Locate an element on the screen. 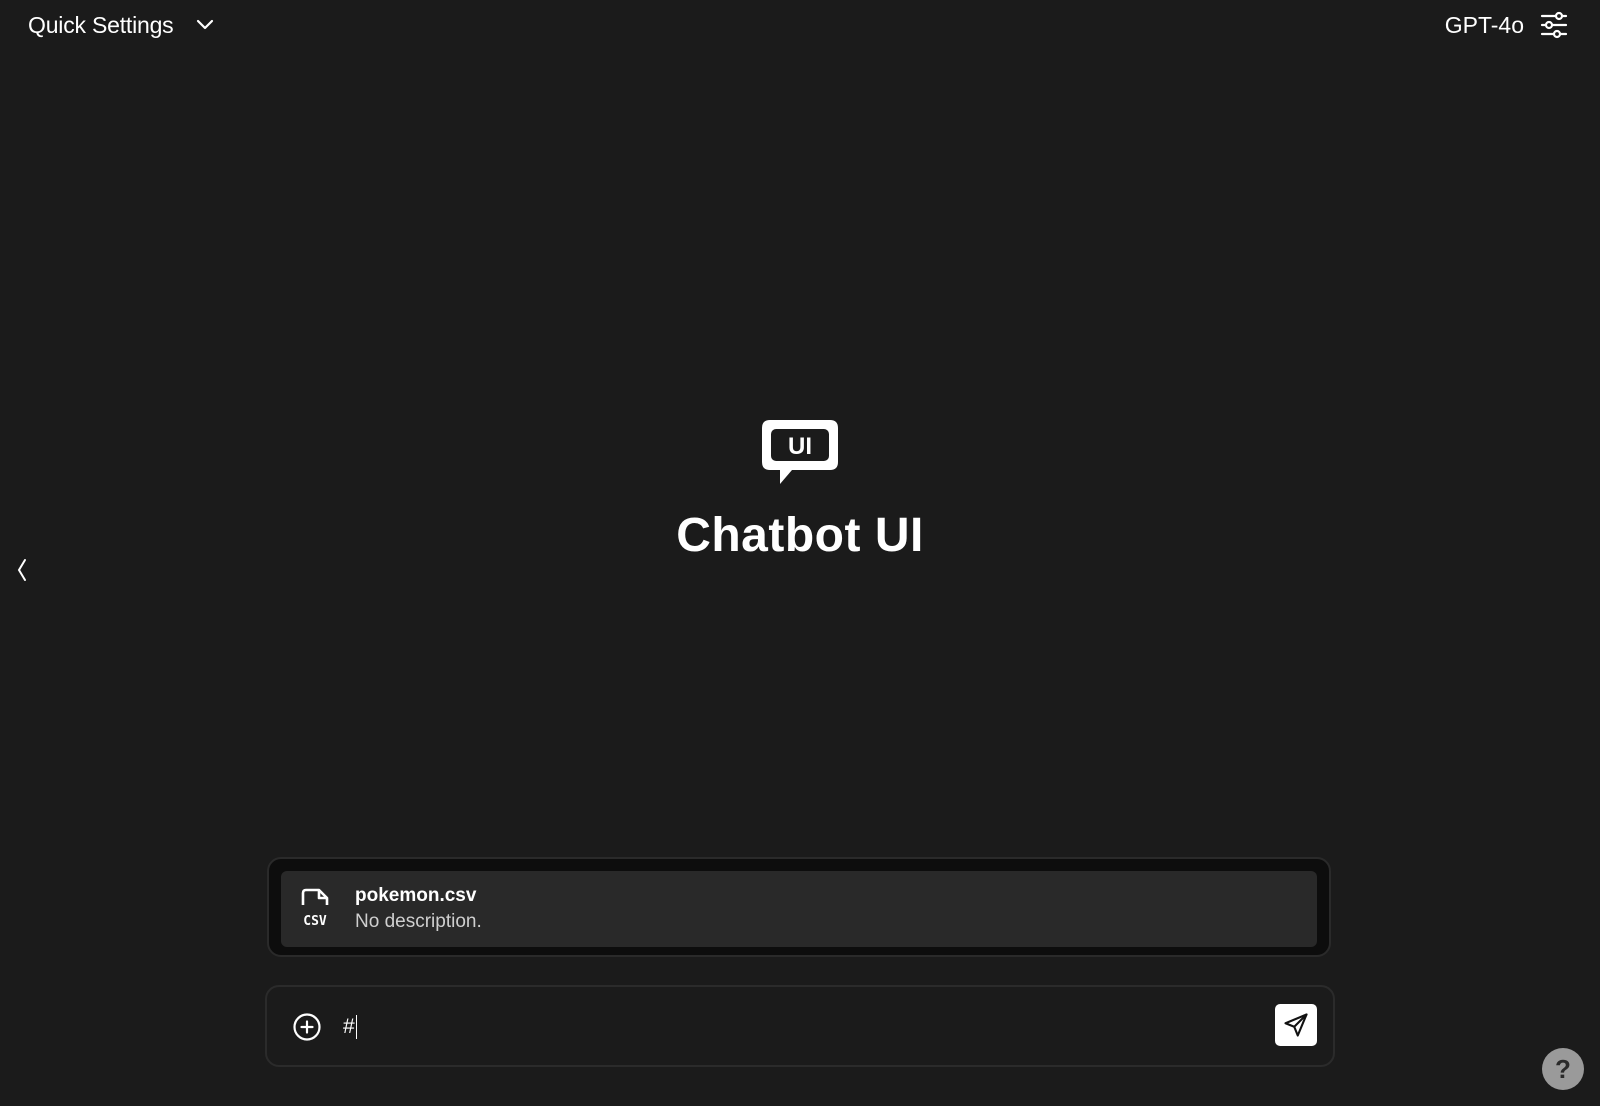  csv-label: CSV is located at coordinates (315, 921).